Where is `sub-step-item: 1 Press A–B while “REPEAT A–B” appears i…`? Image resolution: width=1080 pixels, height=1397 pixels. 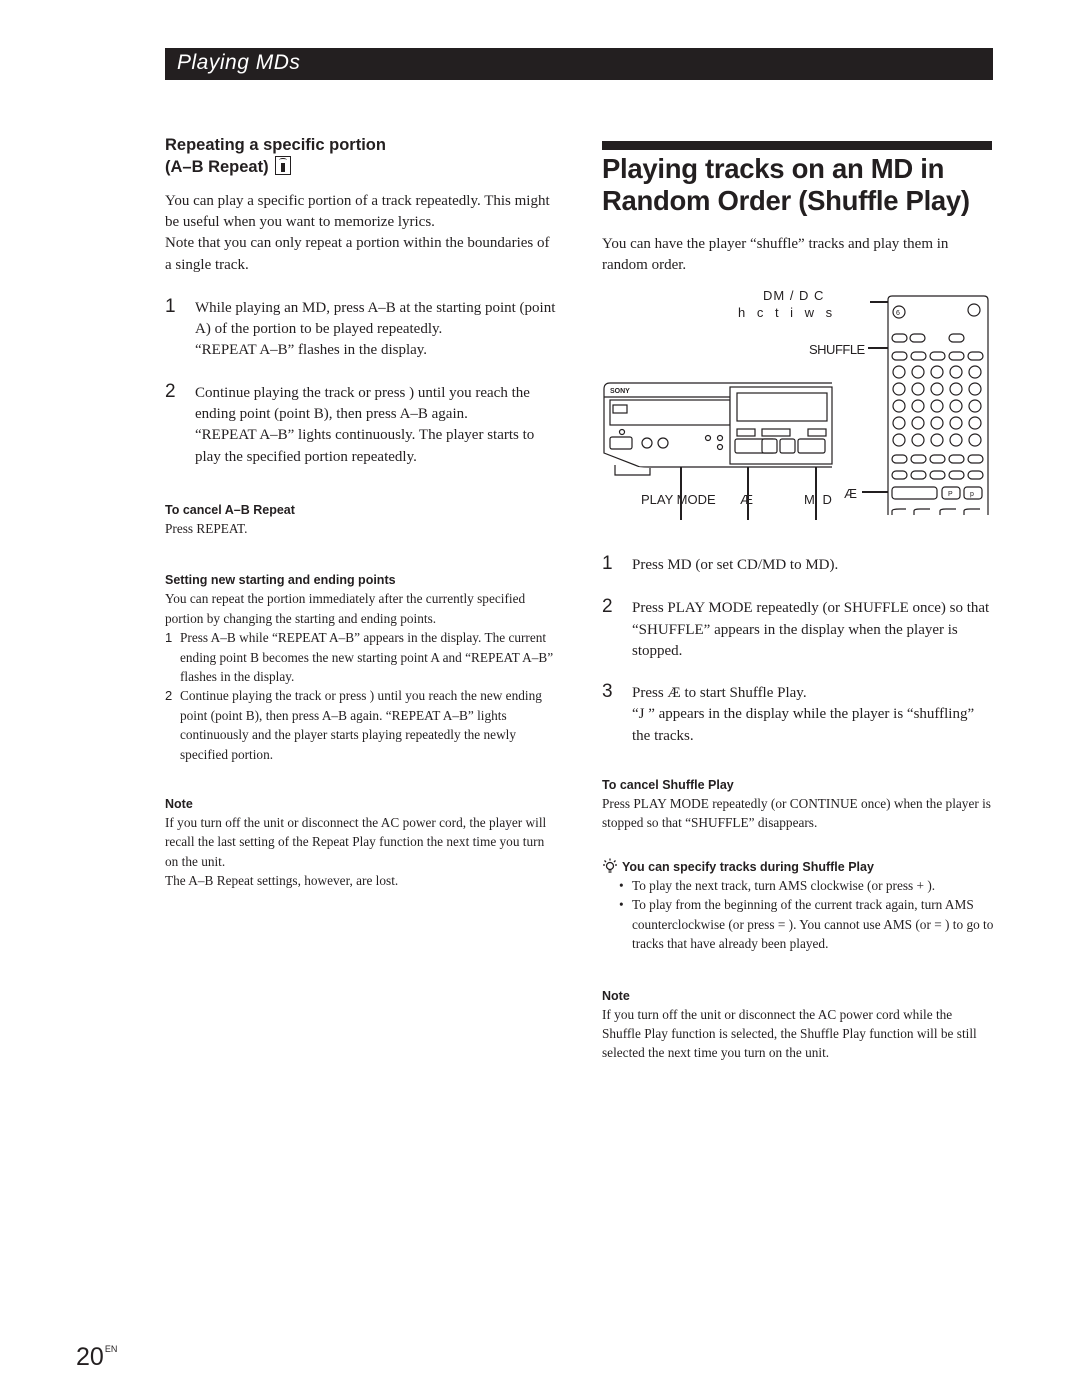
sub-step-item: 1 Press A–B while “REPEAT A–B” appears i… is located at coordinates (361, 657).